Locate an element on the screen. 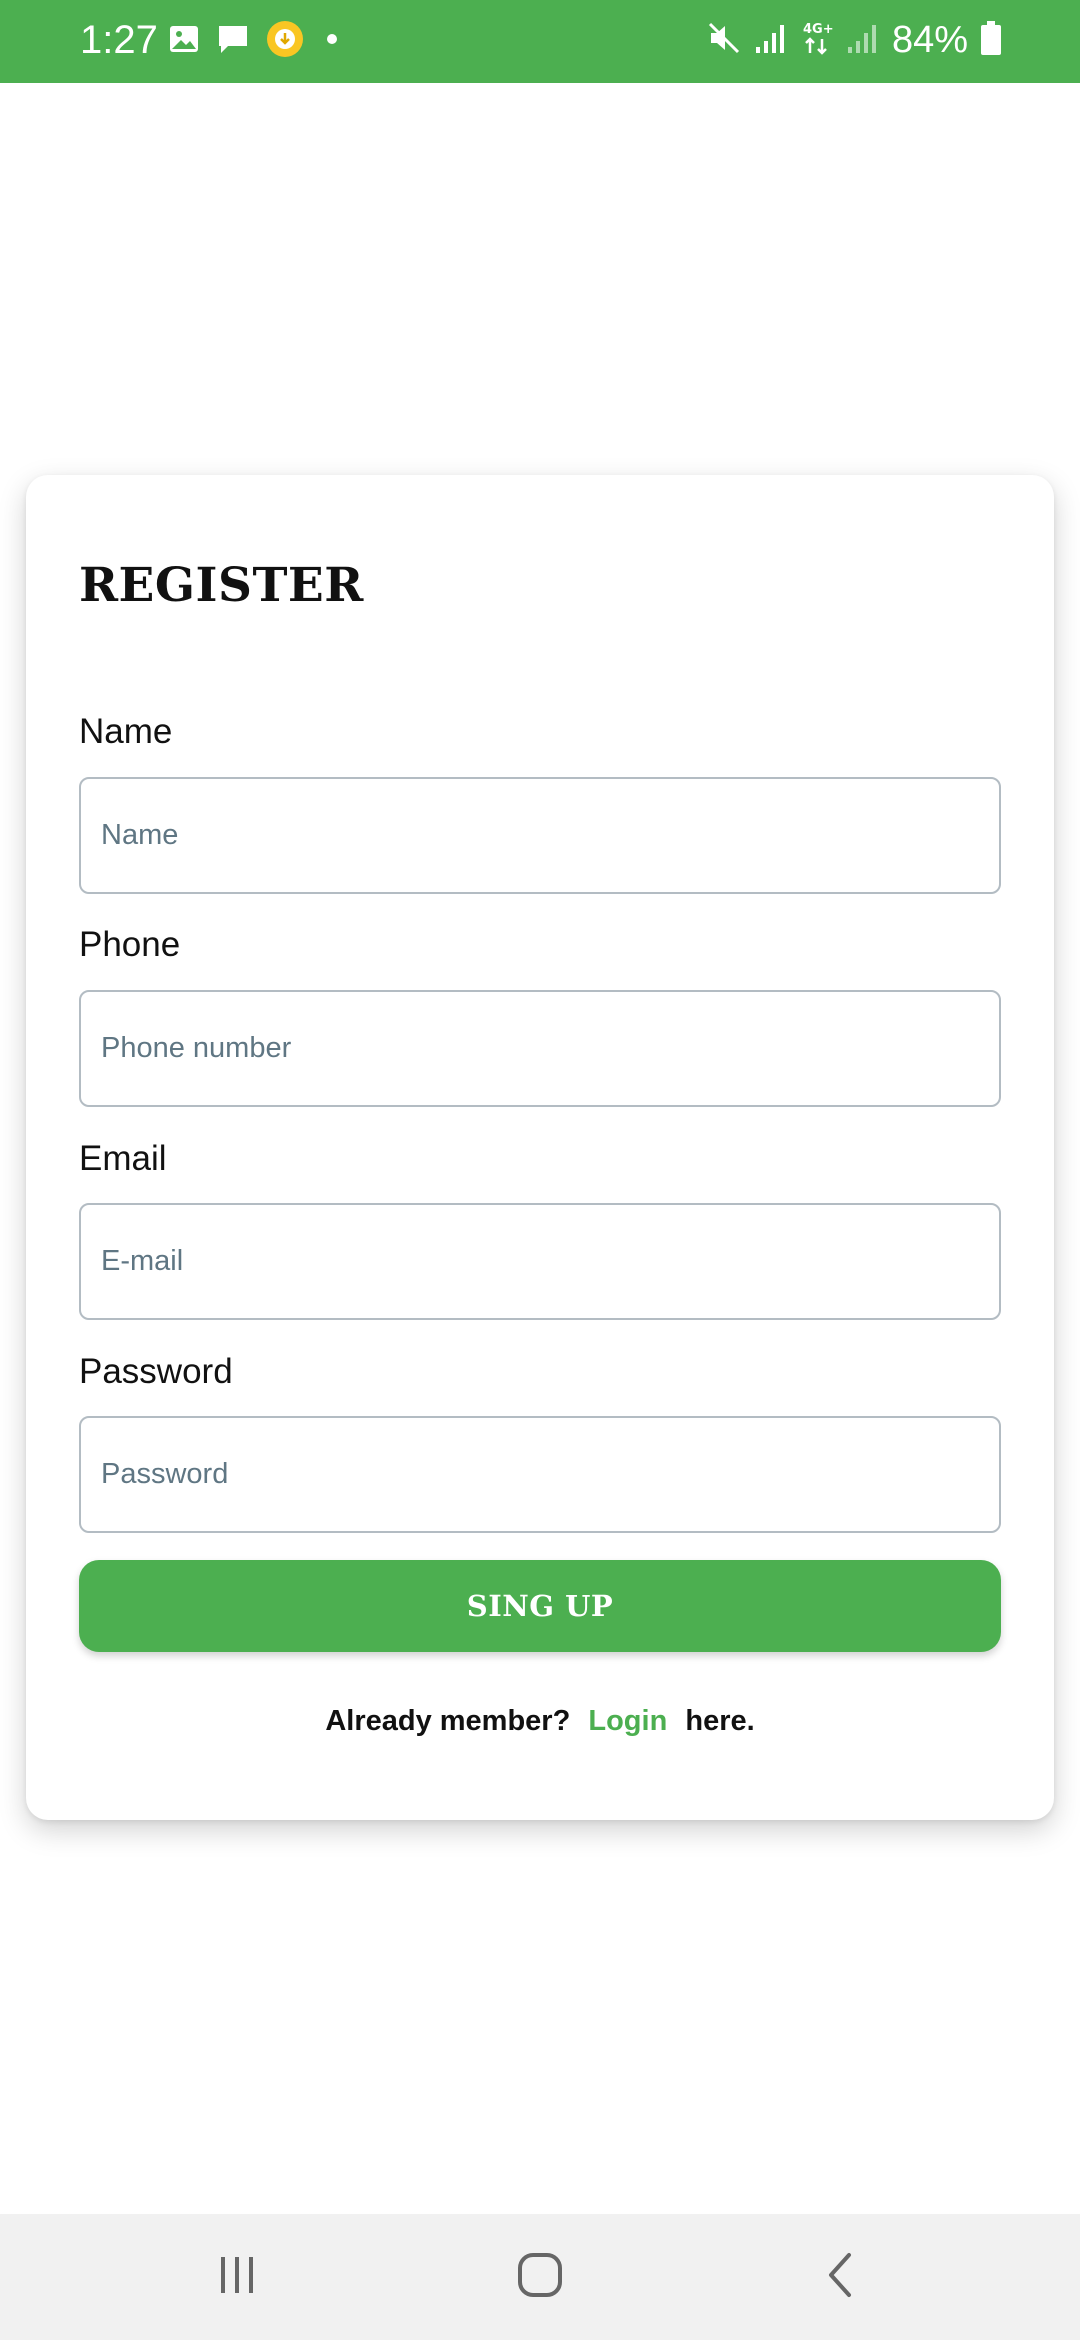 This screenshot has width=1080, height=2340. name-label: Name is located at coordinates (126, 731).